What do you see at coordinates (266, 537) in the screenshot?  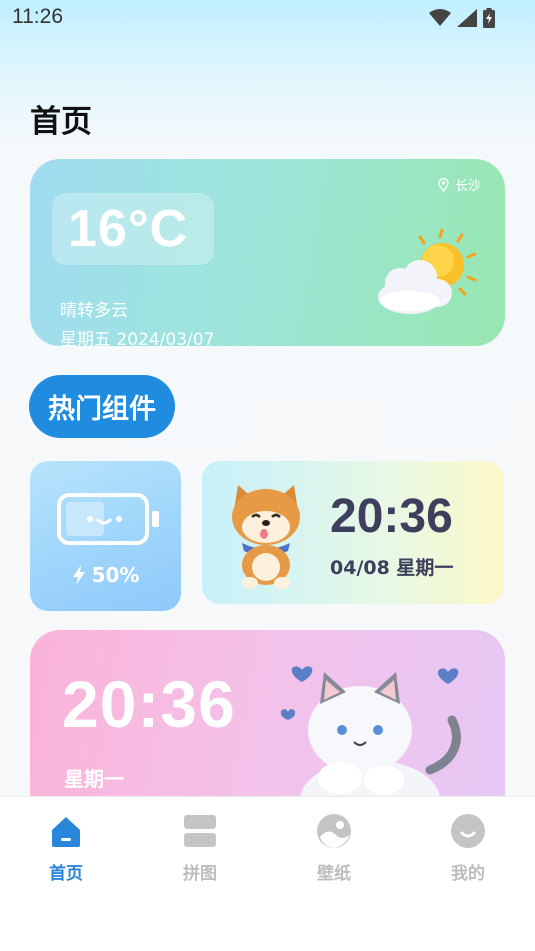 I see `shiba-dog-image` at bounding box center [266, 537].